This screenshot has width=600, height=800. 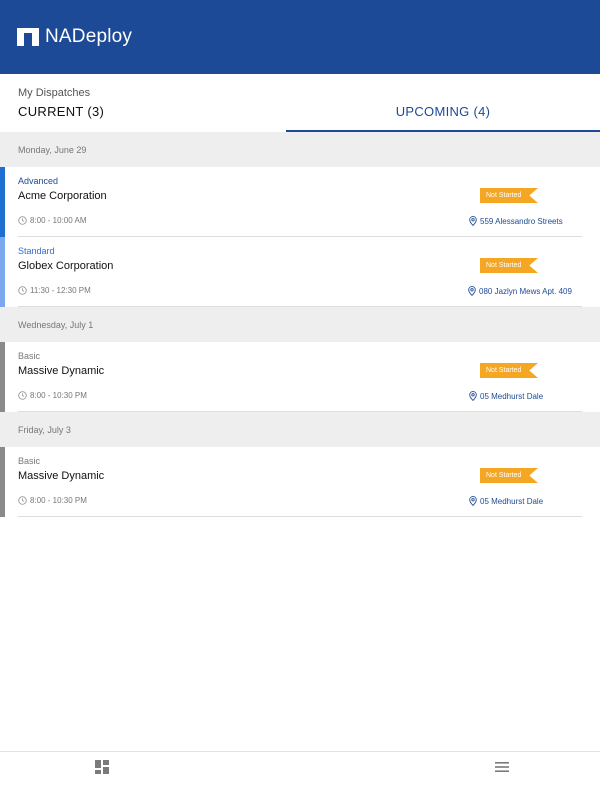 I want to click on date-header: Wednesday, July 1, so click(x=300, y=324).